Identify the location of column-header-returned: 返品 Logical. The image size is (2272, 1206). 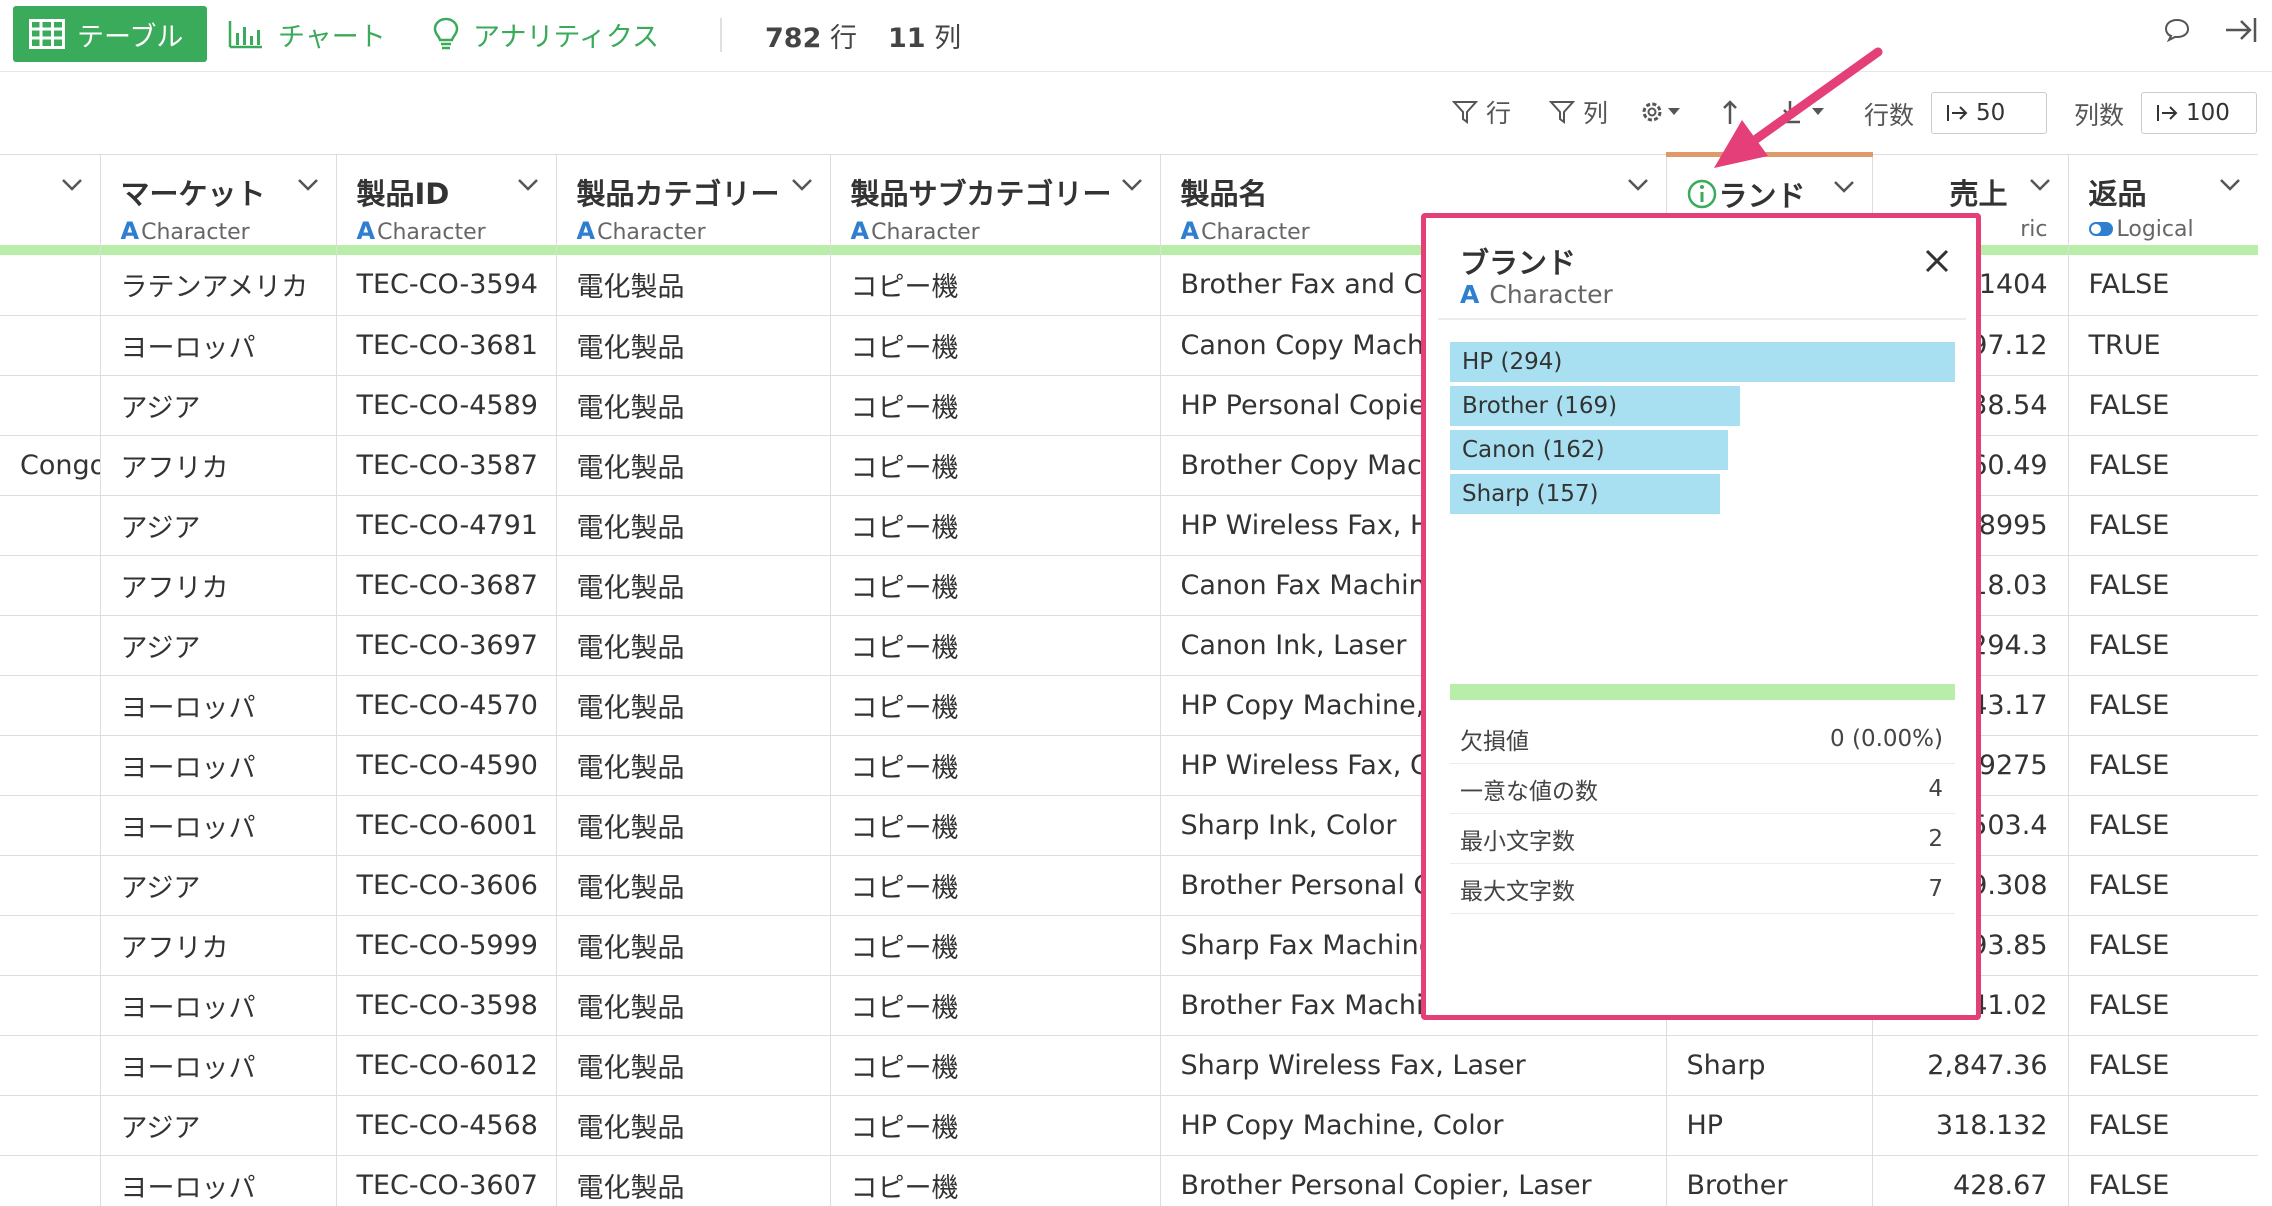
(2163, 199).